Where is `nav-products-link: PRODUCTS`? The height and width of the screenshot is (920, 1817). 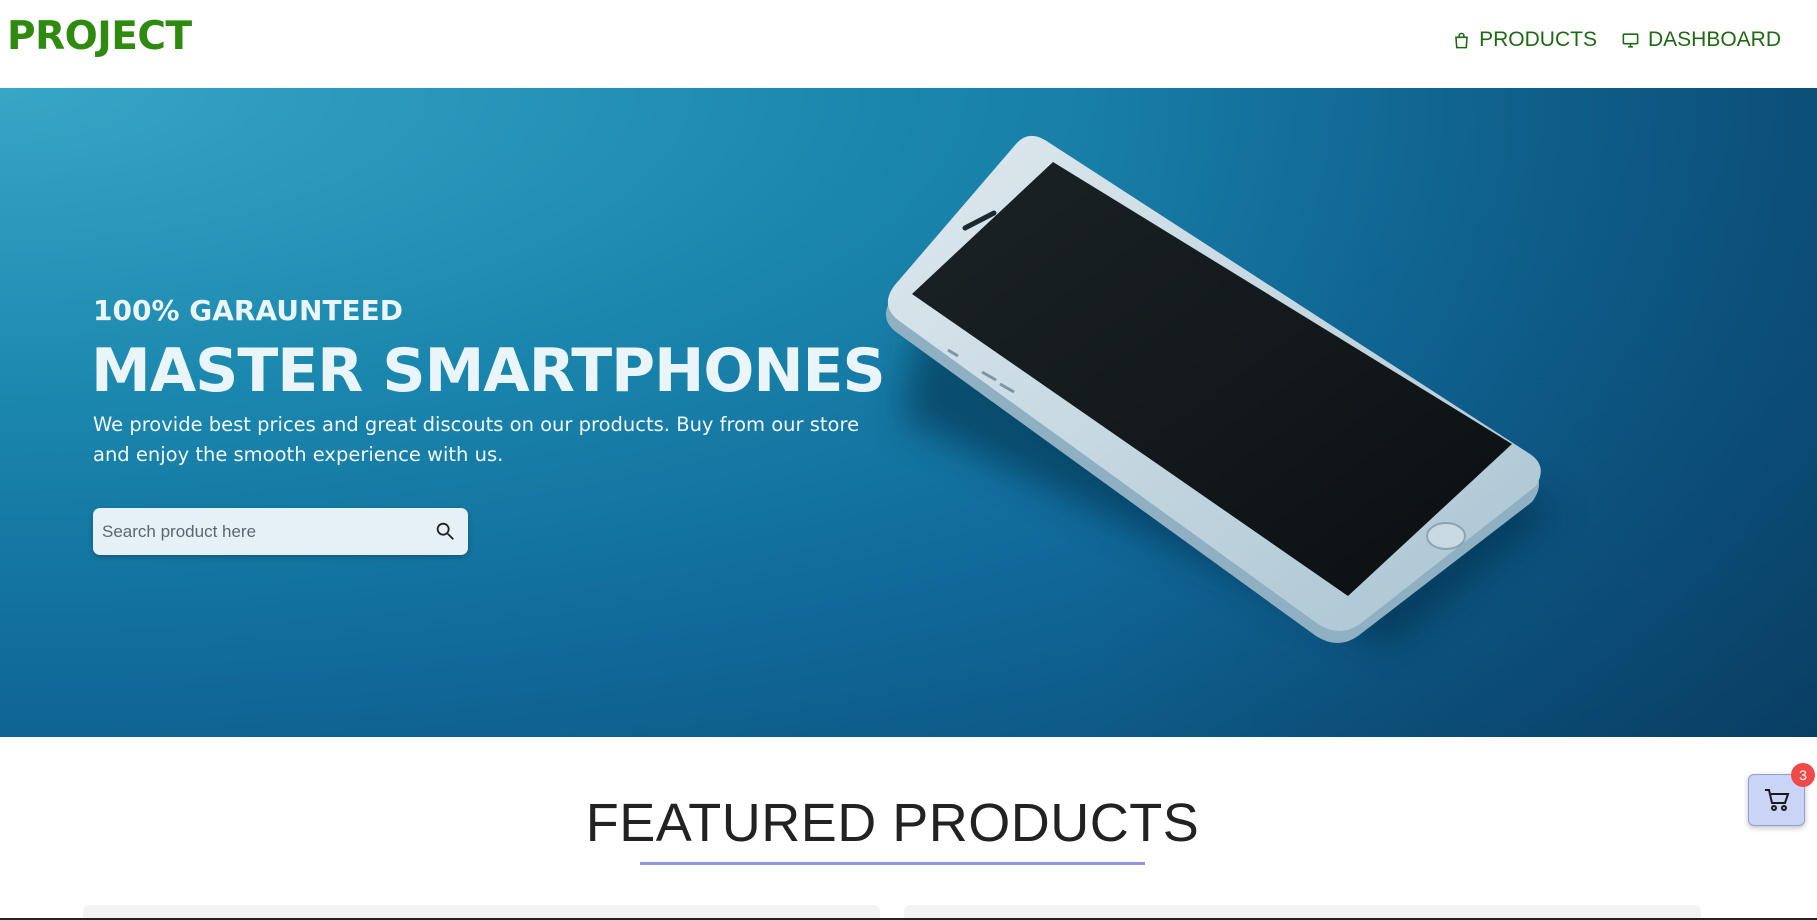 nav-products-link: PRODUCTS is located at coordinates (1524, 40).